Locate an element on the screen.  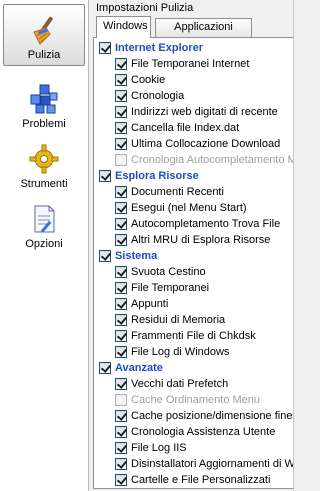
list-item: Appunti is located at coordinates (141, 304).